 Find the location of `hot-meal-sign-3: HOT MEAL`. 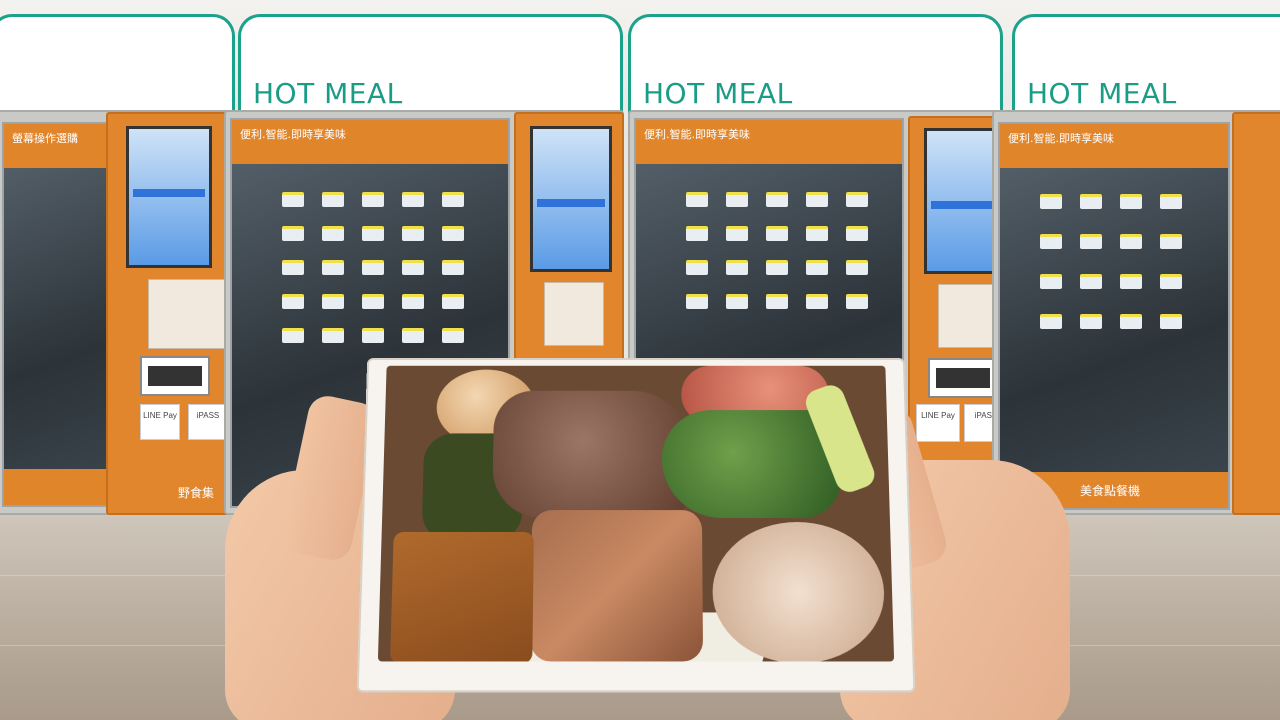

hot-meal-sign-3: HOT MEAL is located at coordinates (1146, 64).